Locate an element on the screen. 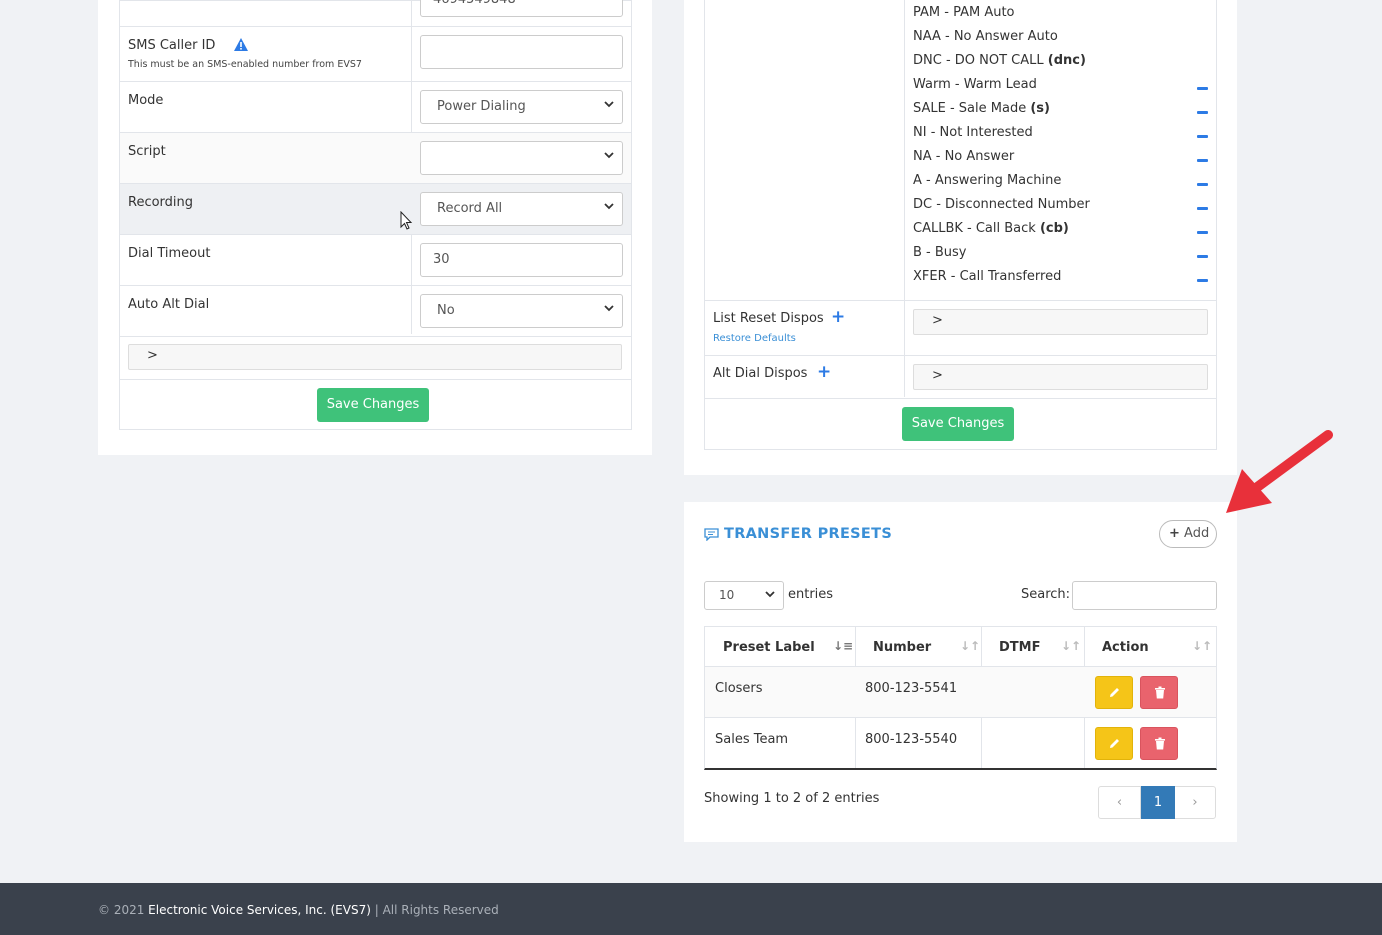 Image resolution: width=1382 pixels, height=935 pixels. page-size-select: 10 is located at coordinates (744, 595).